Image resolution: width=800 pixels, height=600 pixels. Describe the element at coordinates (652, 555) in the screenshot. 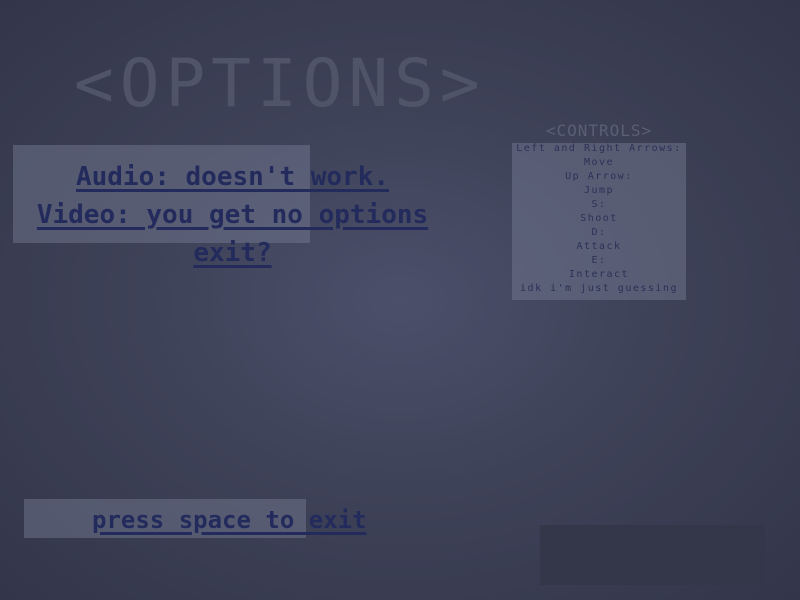

I see `corner-dark-box` at that location.